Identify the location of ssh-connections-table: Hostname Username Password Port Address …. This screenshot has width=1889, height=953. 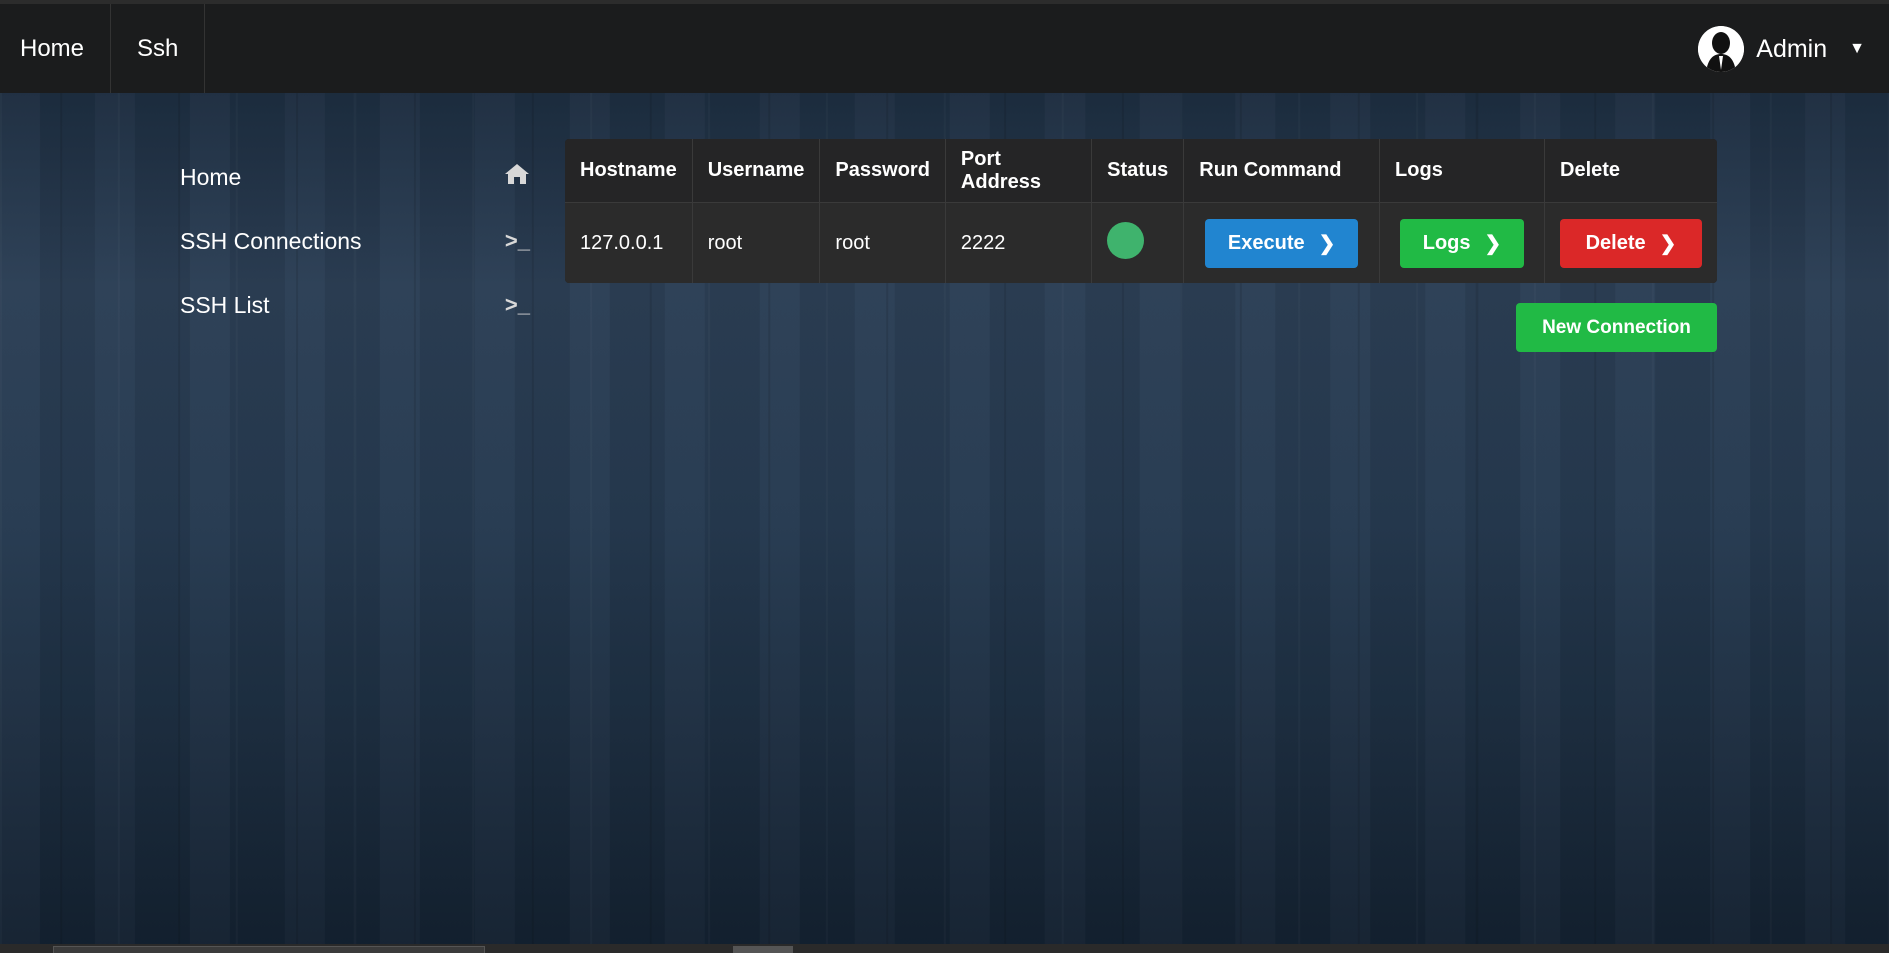
(1141, 211).